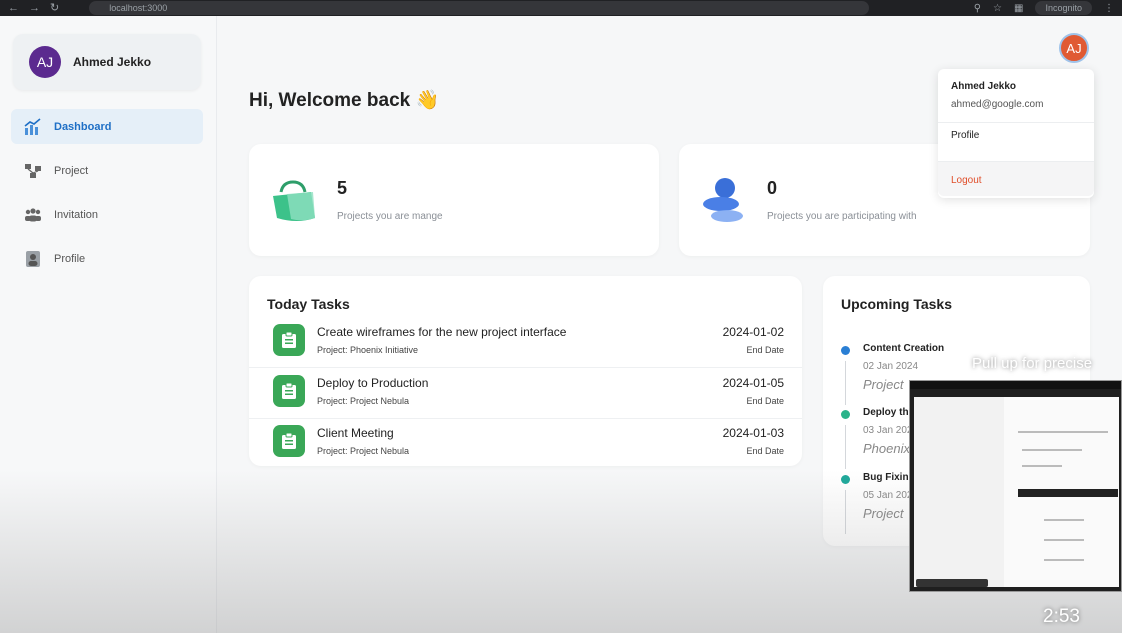 The image size is (1122, 633). What do you see at coordinates (34, 8) in the screenshot?
I see `forward-icon: →` at bounding box center [34, 8].